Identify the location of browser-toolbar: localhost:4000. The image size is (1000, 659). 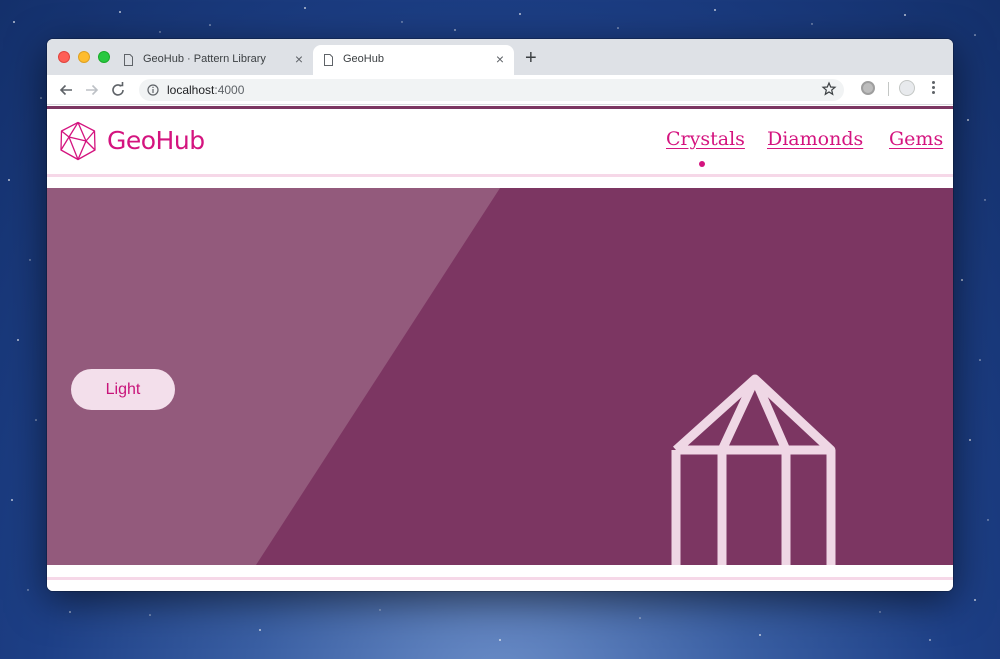
(500, 90).